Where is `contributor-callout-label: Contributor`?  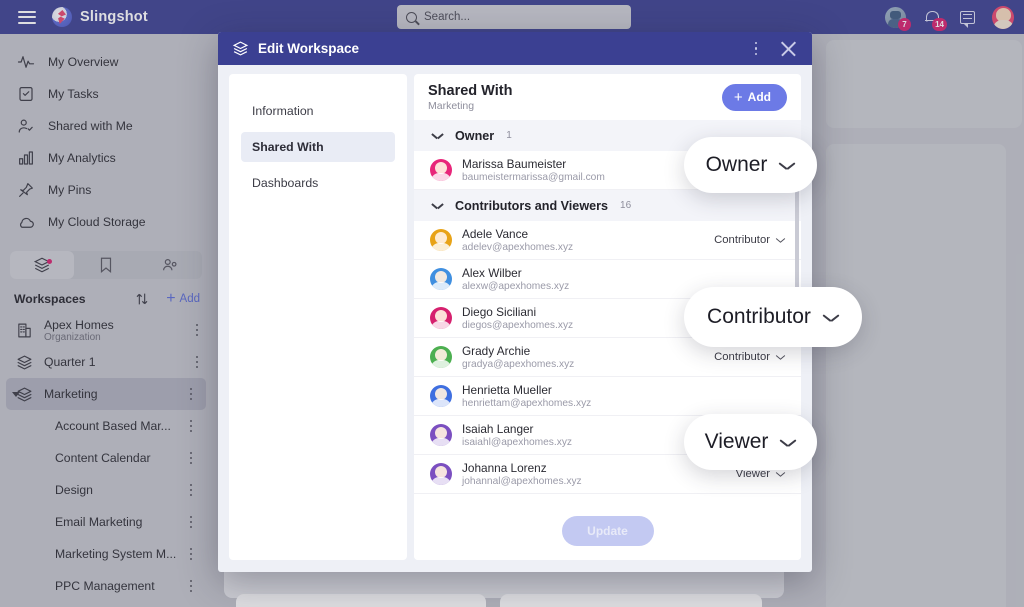 contributor-callout-label: Contributor is located at coordinates (759, 316).